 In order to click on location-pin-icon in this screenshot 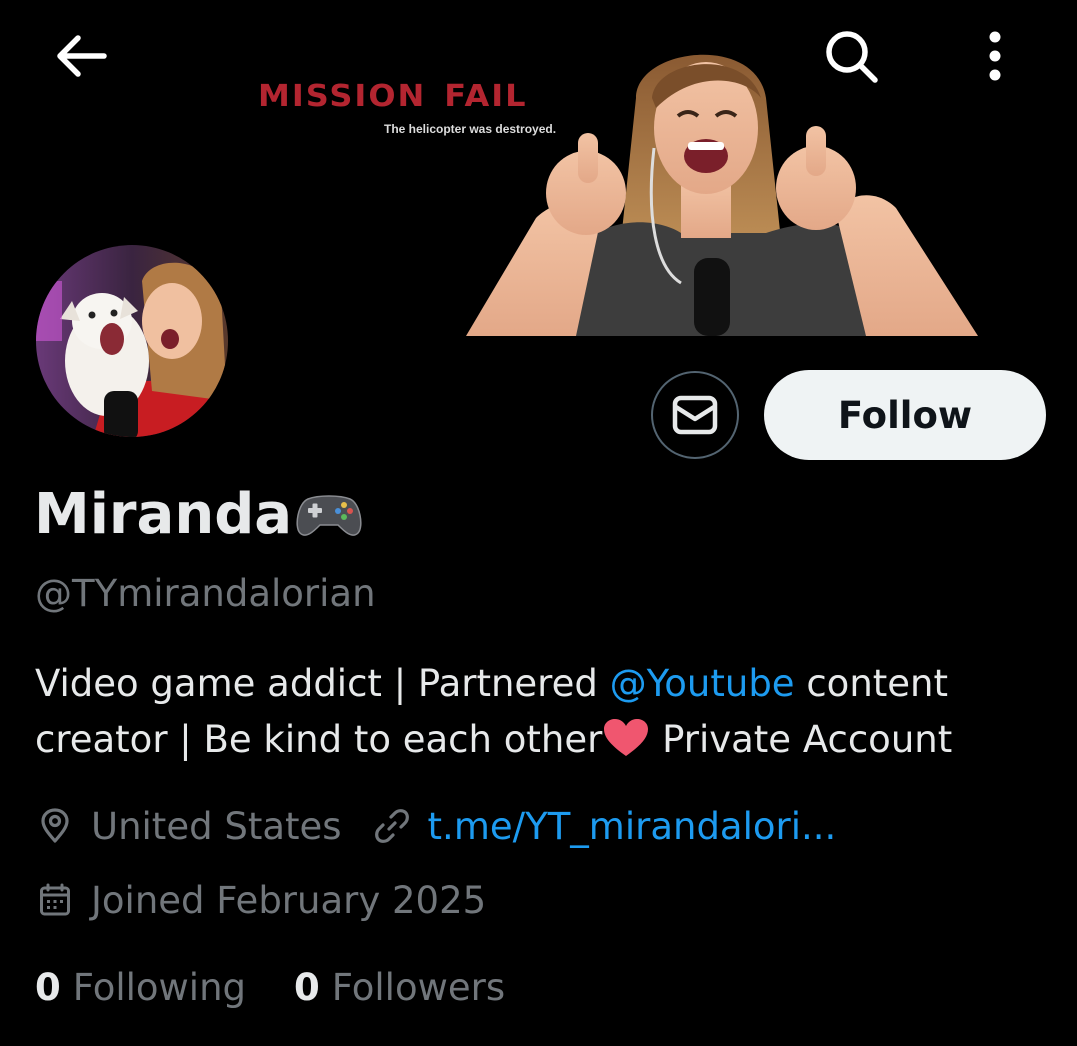, I will do `click(55, 826)`.